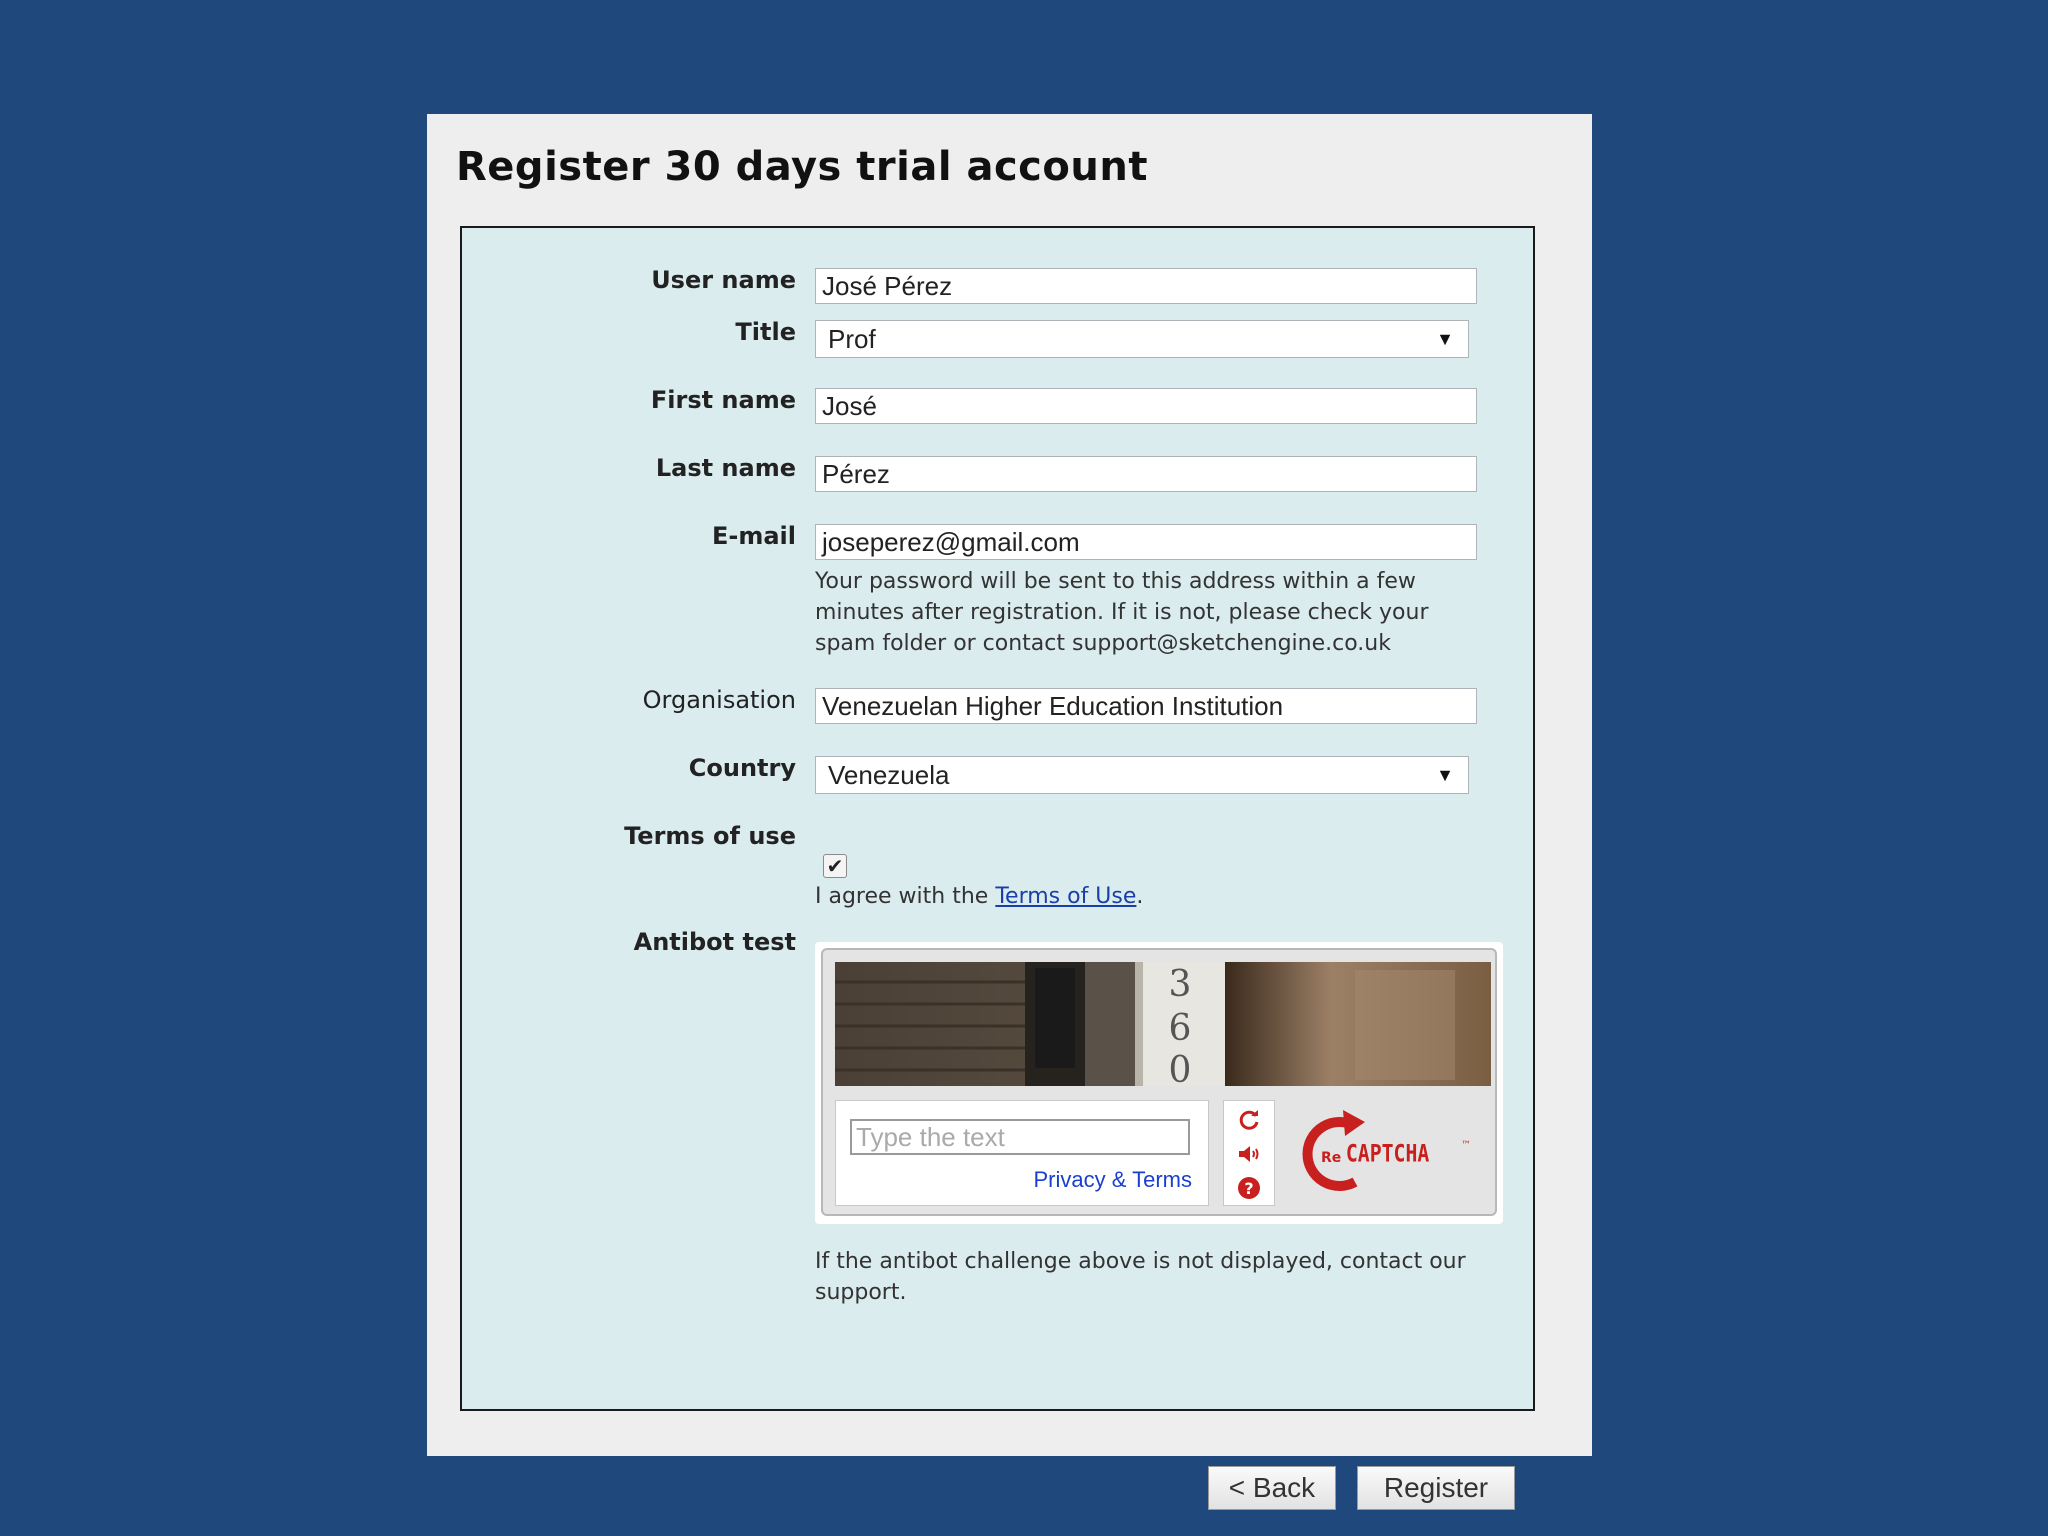 The image size is (2048, 1536). What do you see at coordinates (710, 836) in the screenshot?
I see `terms-label: Terms of use` at bounding box center [710, 836].